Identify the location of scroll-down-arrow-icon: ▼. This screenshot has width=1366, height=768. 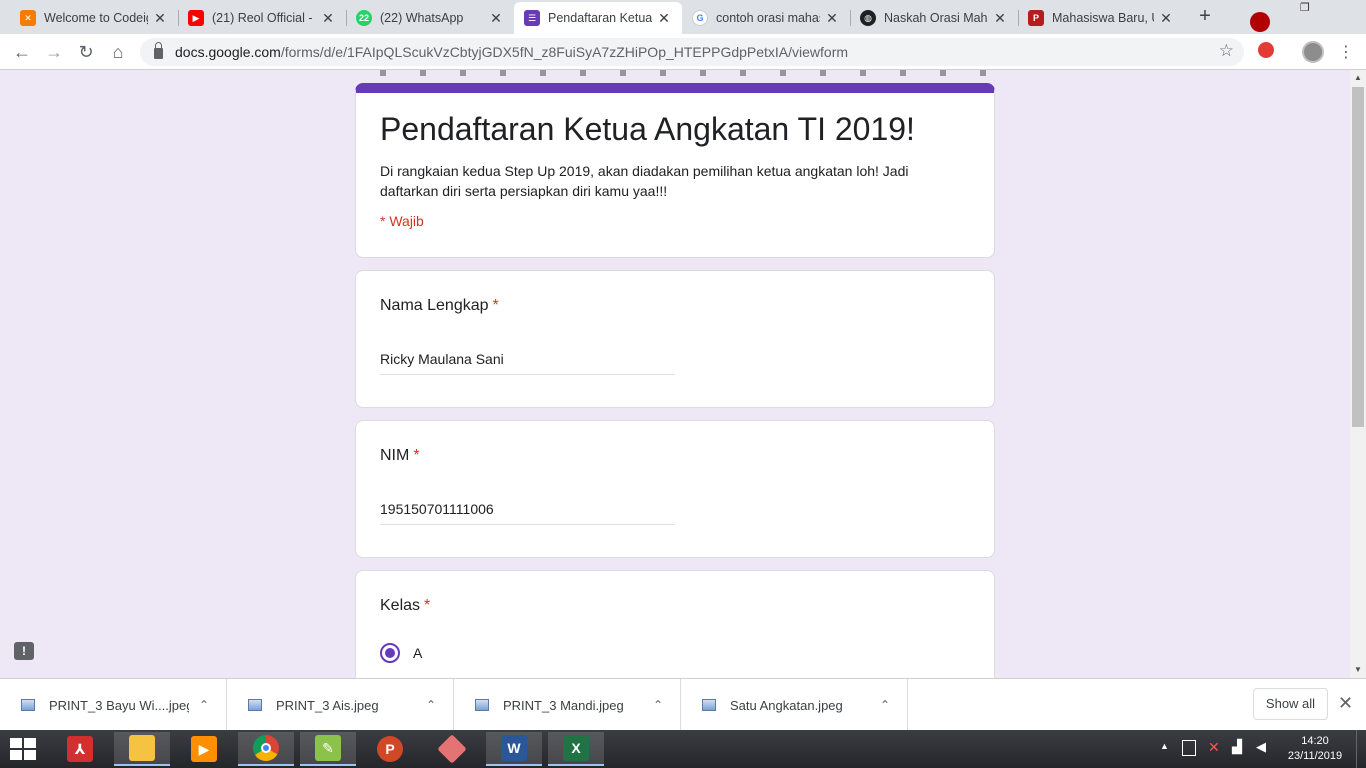
(1358, 670).